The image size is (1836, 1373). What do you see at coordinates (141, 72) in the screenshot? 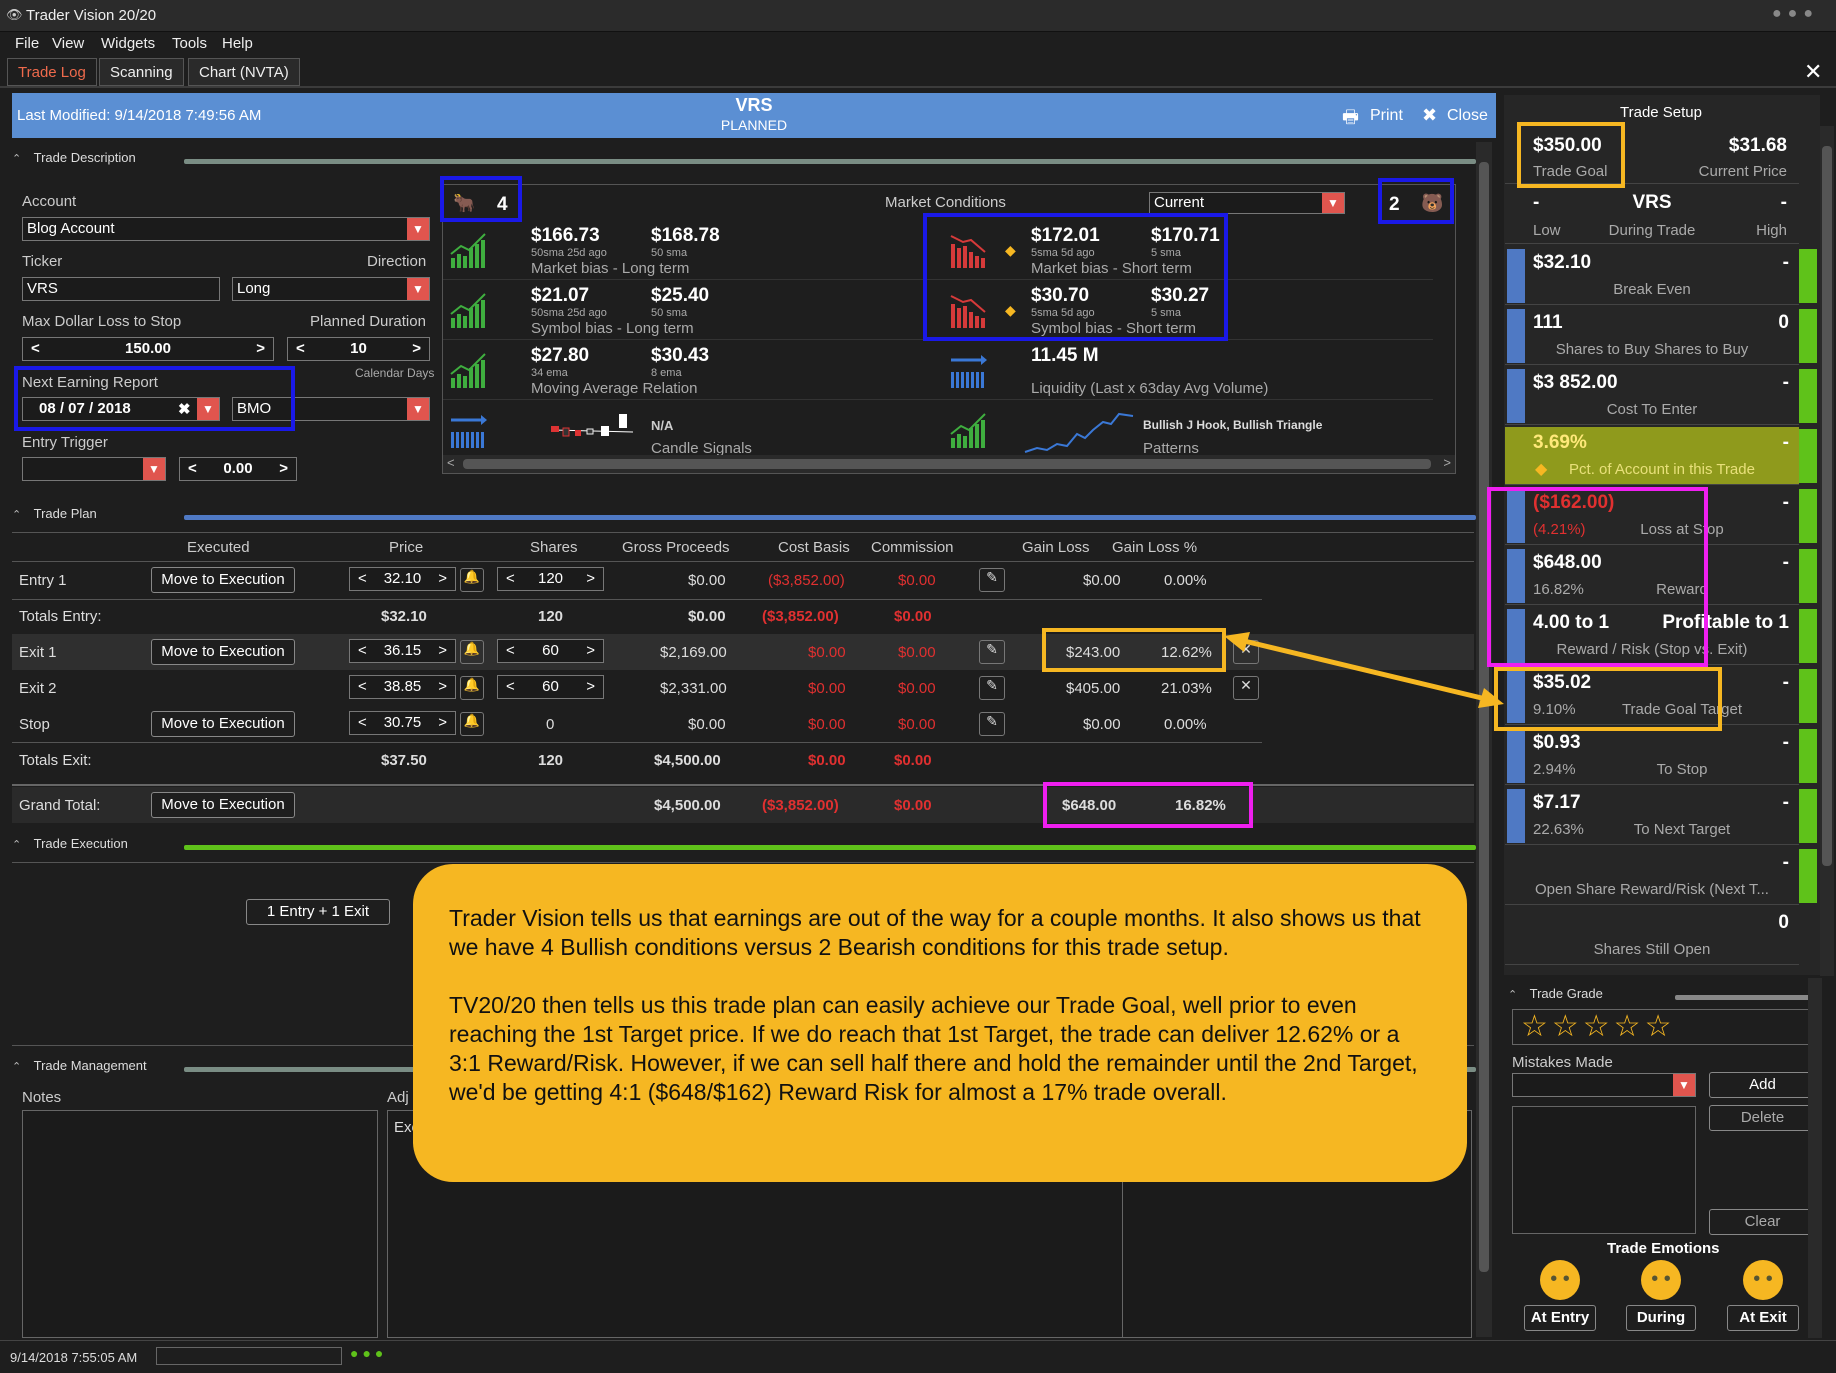
I see `tab-scanning: Scanning` at bounding box center [141, 72].